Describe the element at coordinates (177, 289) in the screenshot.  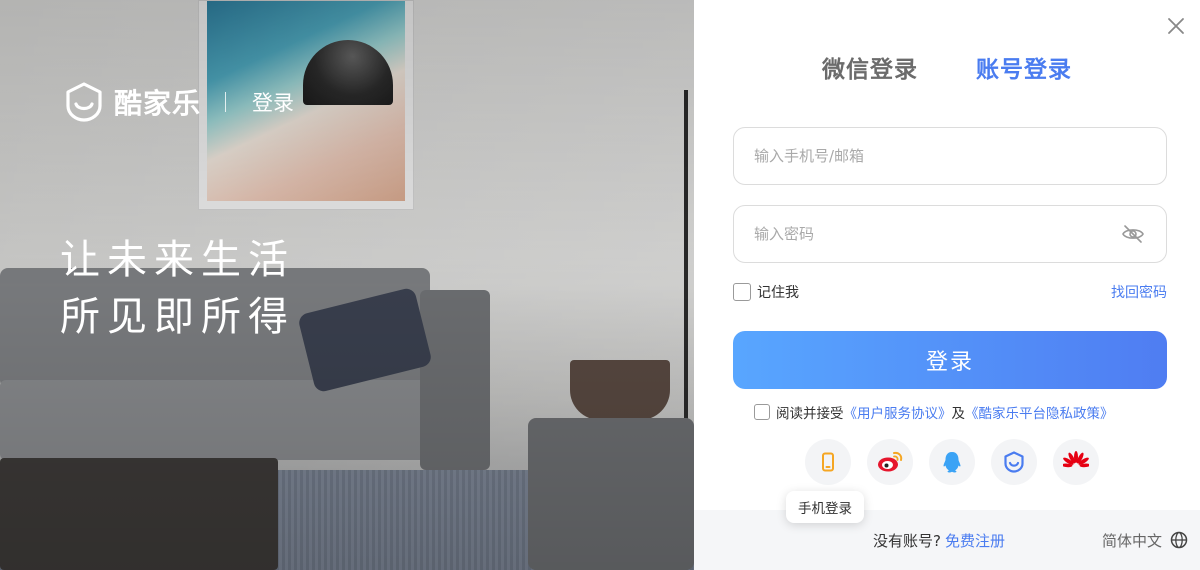
I see `slogan: 让未来生活 所见即所得` at that location.